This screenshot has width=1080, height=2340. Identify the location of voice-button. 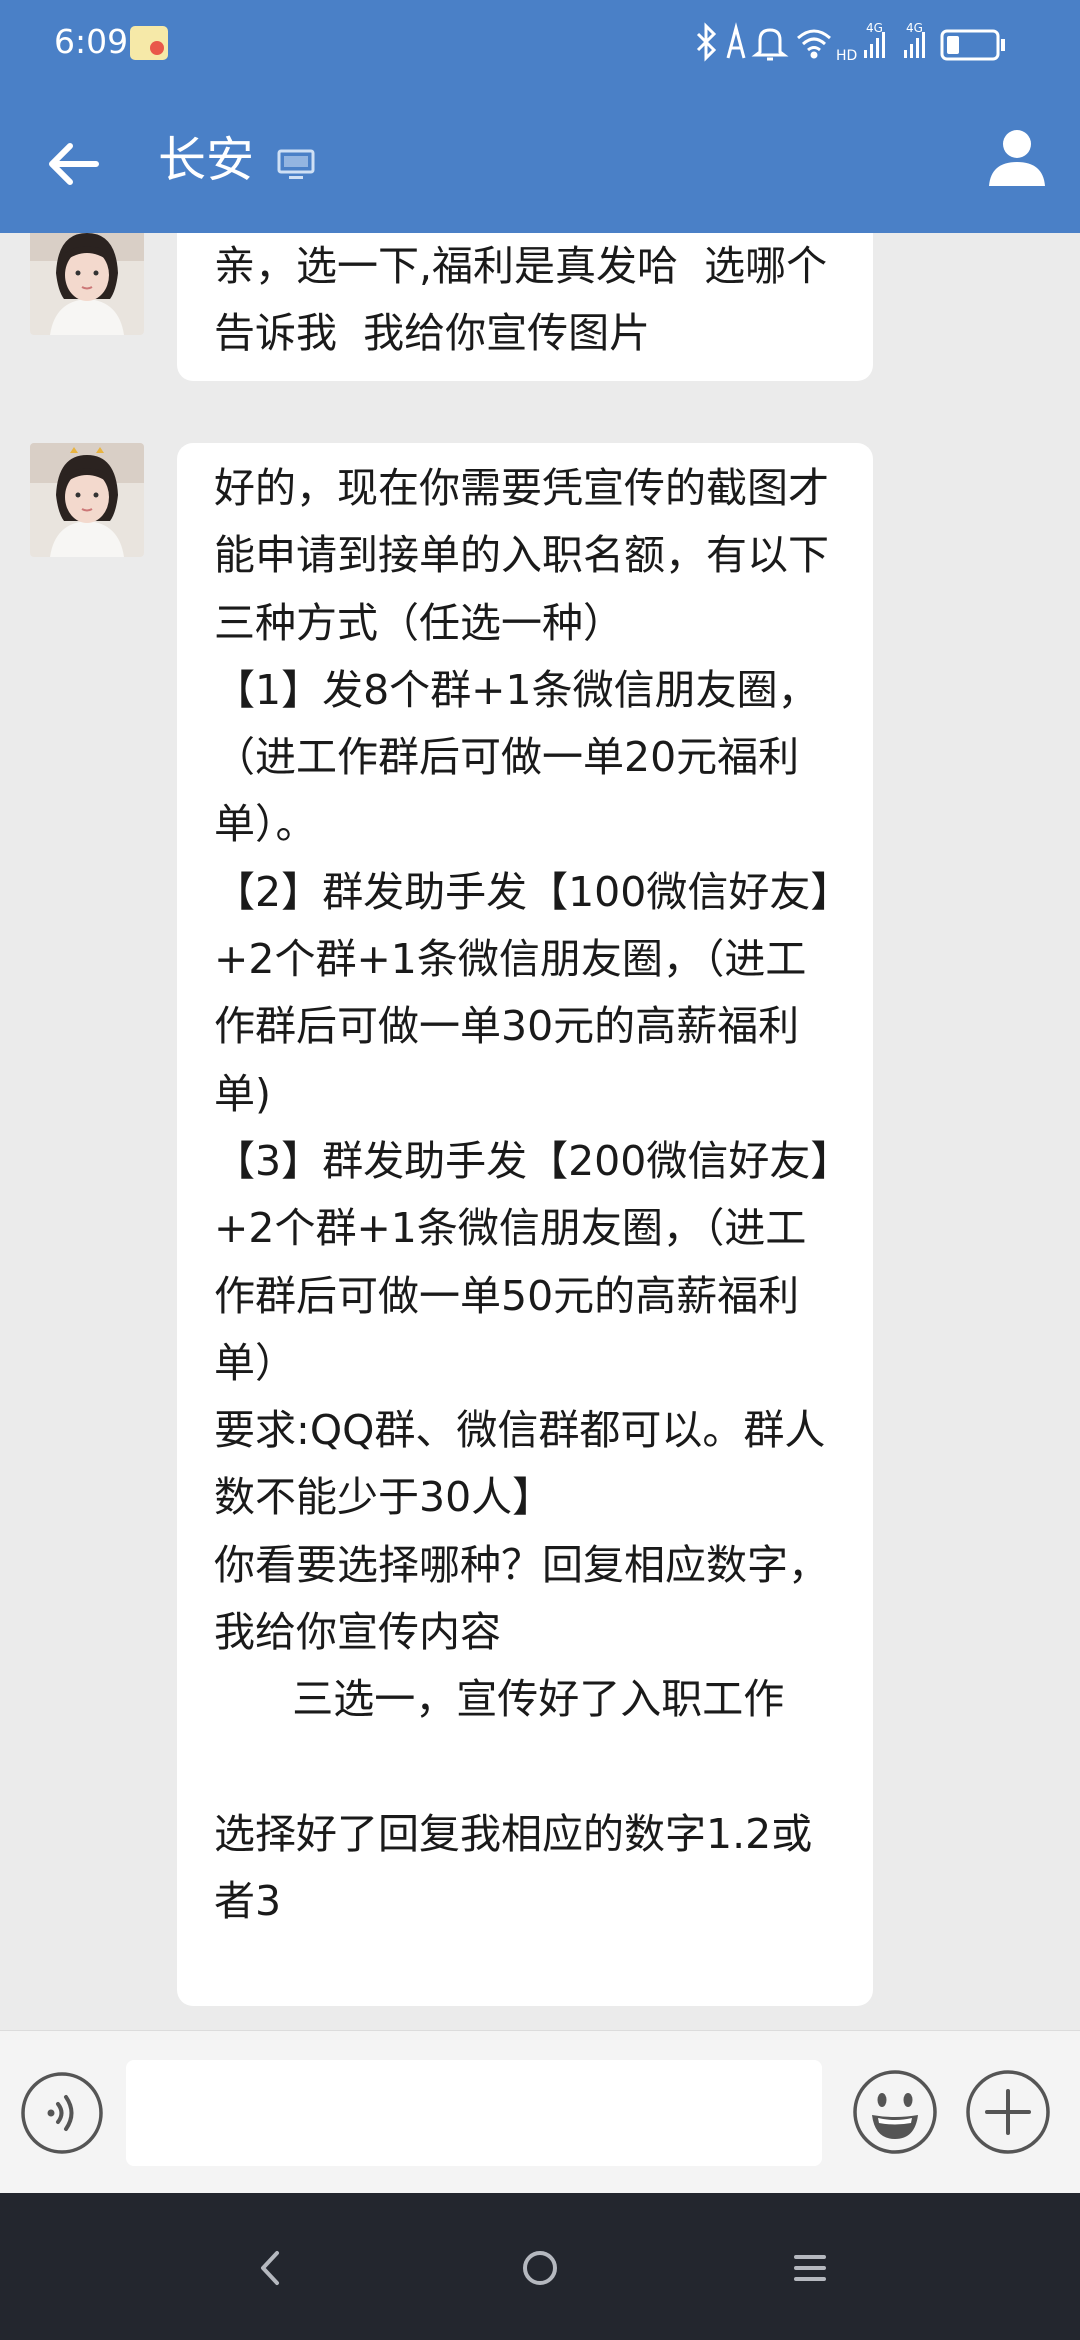
(62, 2113).